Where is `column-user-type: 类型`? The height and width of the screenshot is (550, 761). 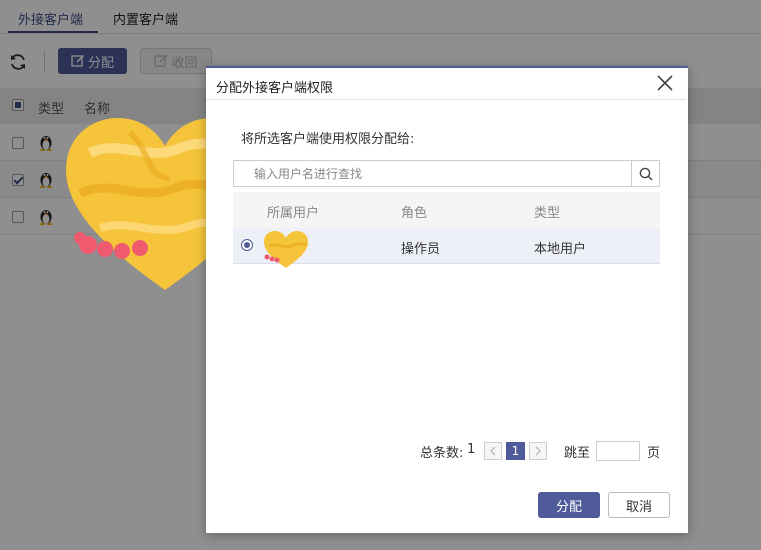
column-user-type: 类型 is located at coordinates (547, 213).